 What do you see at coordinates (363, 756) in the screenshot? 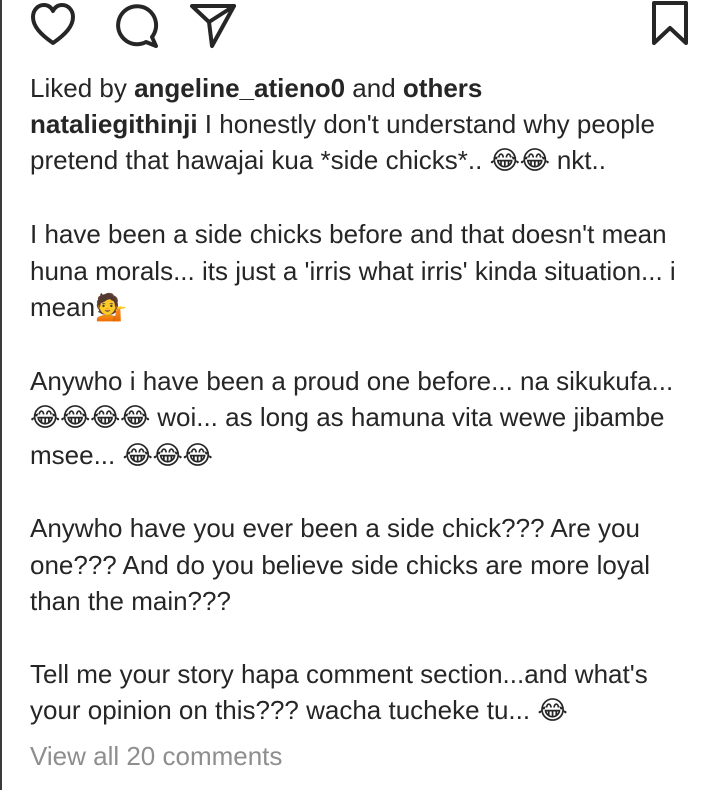
I see `view-all-comments-link: View all 20 comments` at bounding box center [363, 756].